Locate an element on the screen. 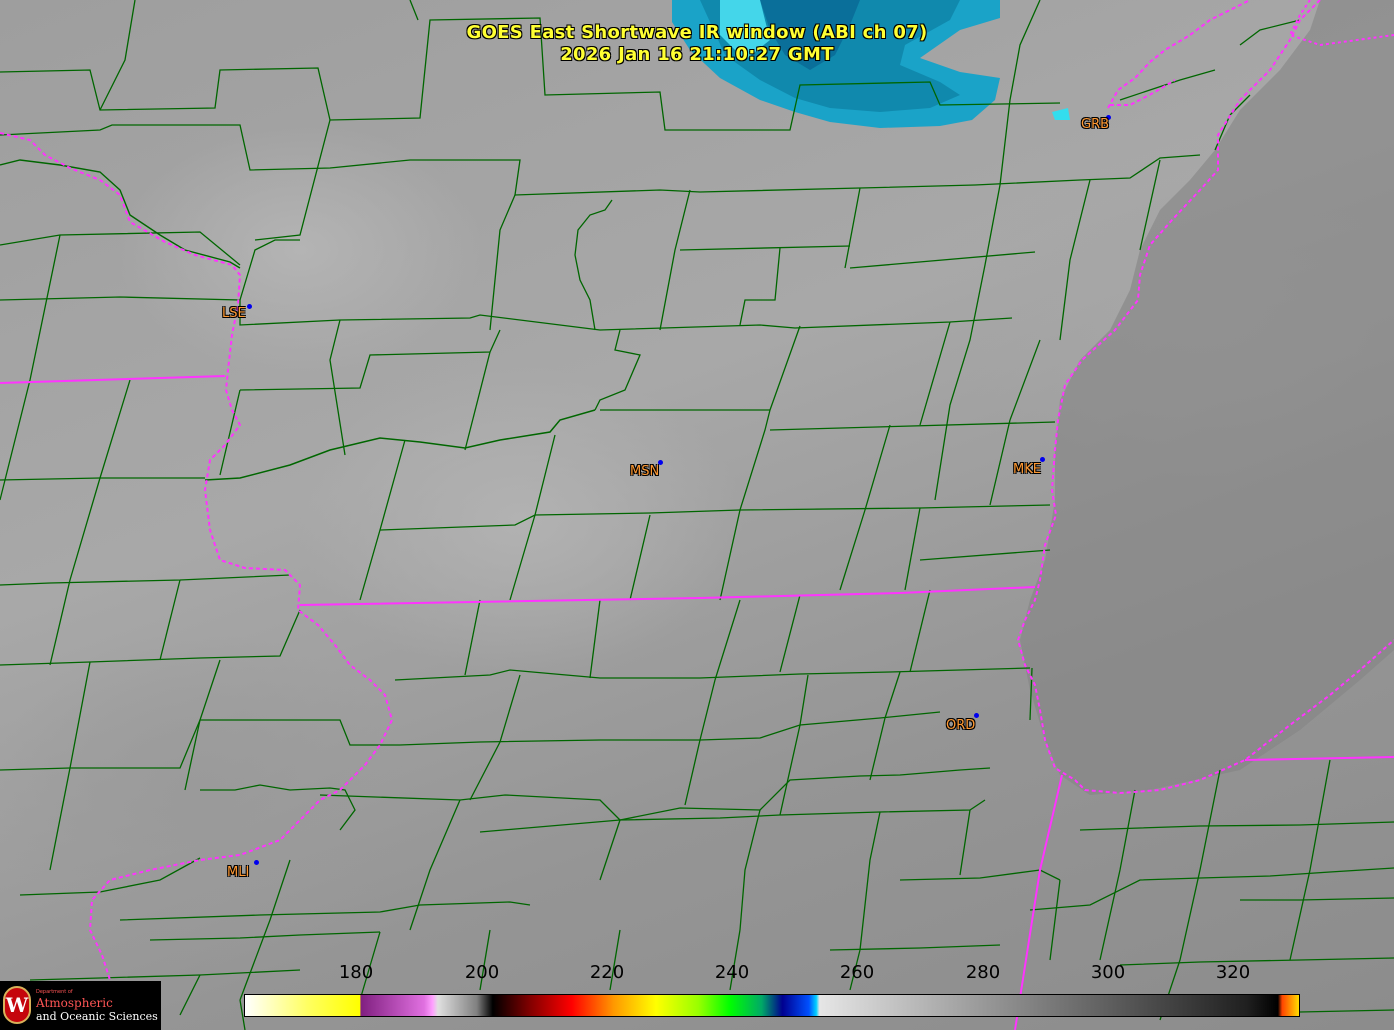 The width and height of the screenshot is (1394, 1030). uw-seal-icon: W is located at coordinates (17, 1005).